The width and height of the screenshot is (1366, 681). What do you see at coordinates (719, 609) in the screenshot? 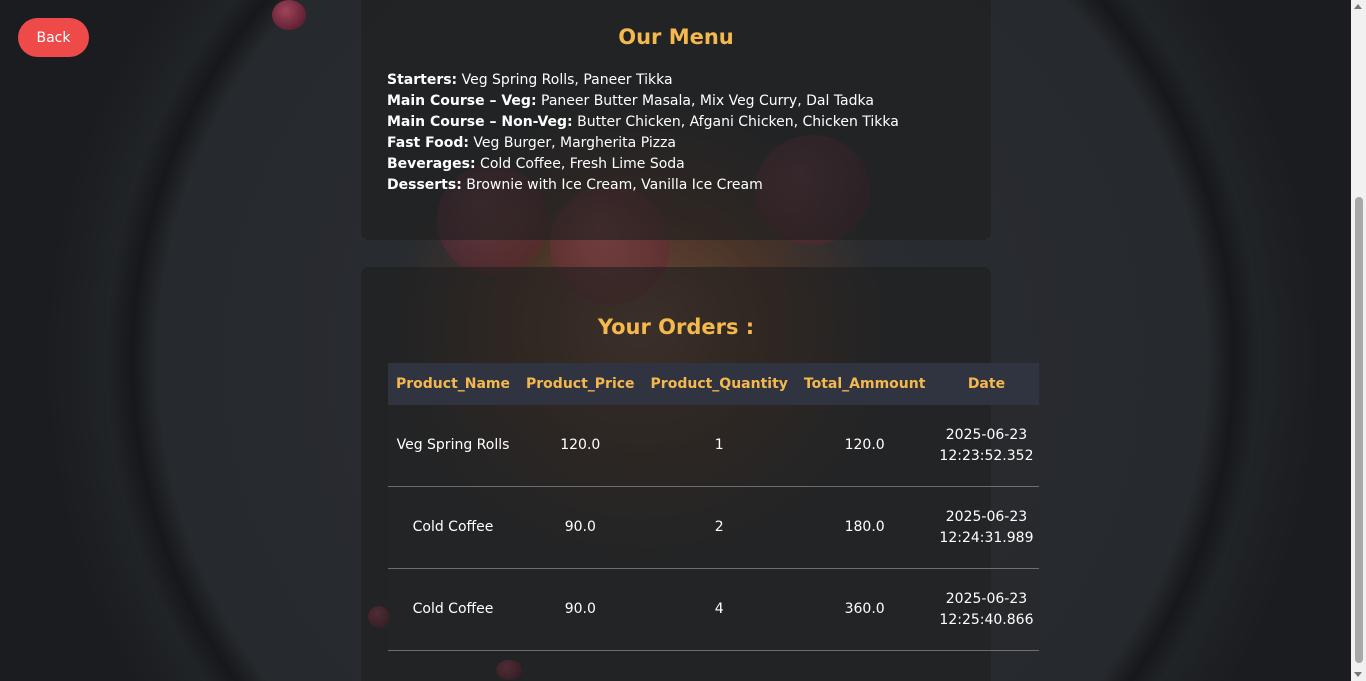
I see `cell-product-quantity: 4` at bounding box center [719, 609].